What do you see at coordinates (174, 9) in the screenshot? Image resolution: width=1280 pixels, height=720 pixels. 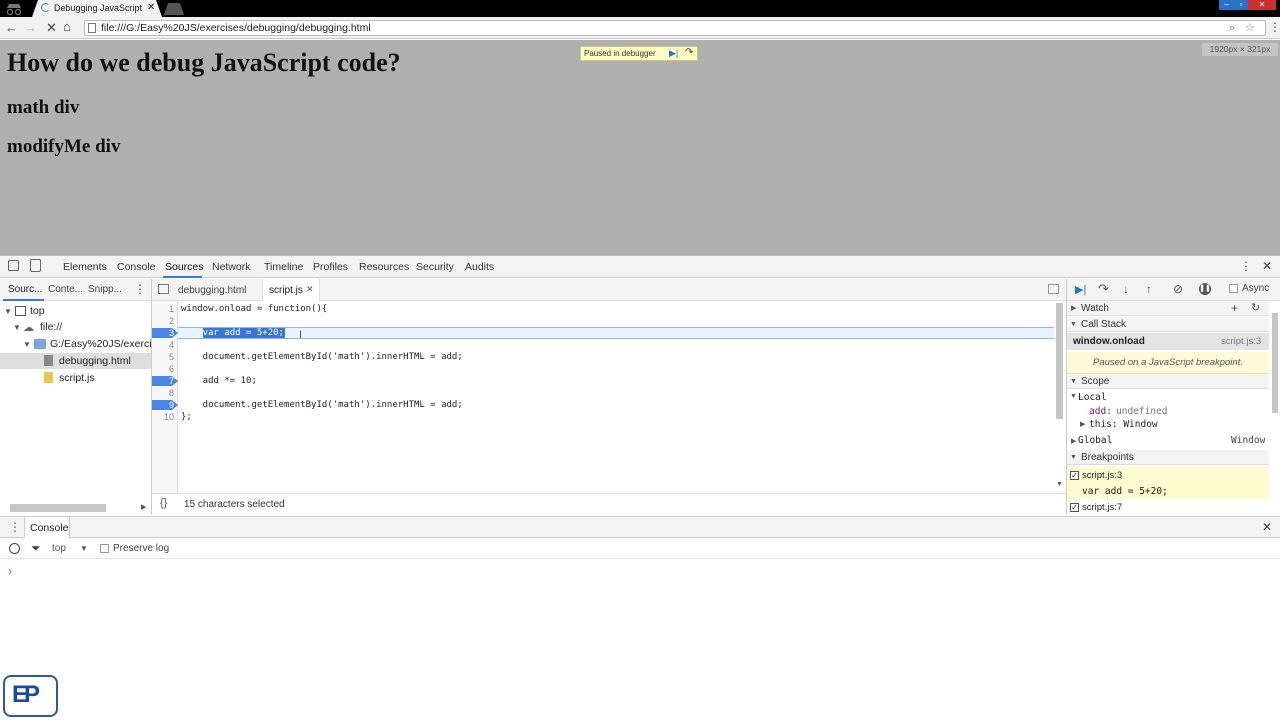 I see `new-tab-button` at bounding box center [174, 9].